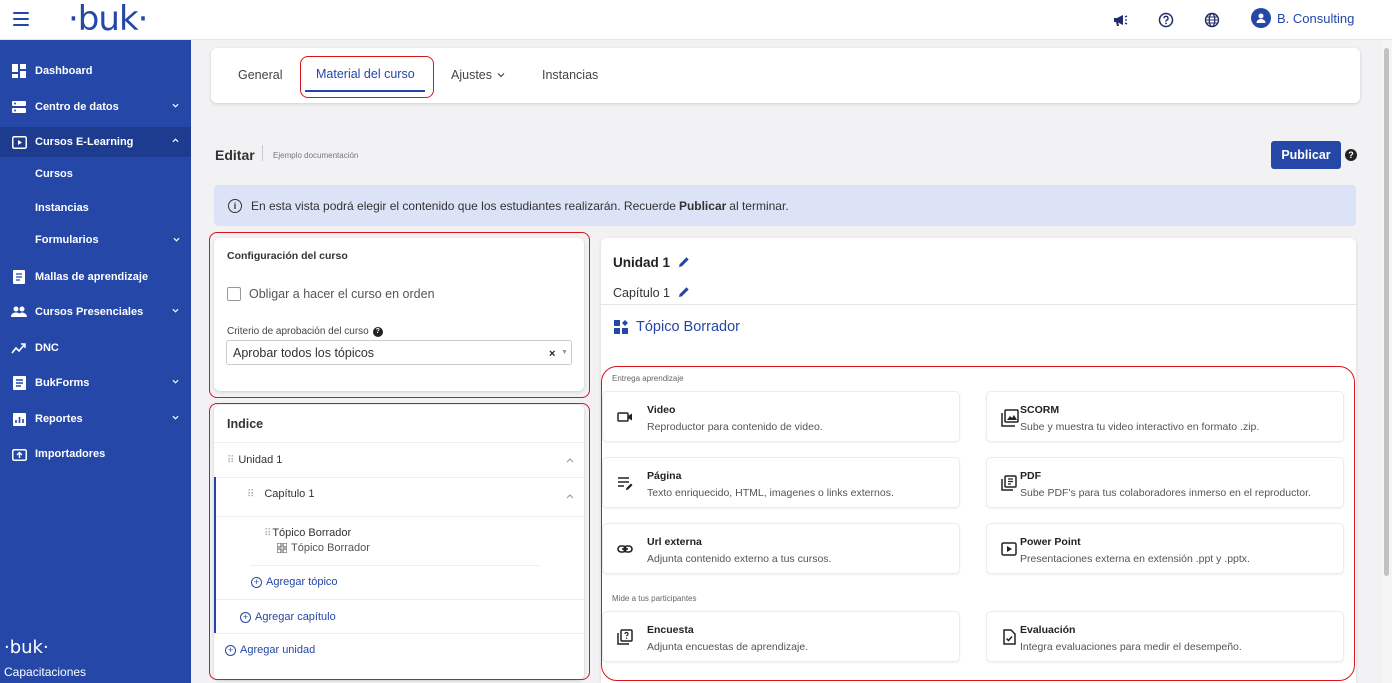 Image resolution: width=1392 pixels, height=683 pixels. Describe the element at coordinates (304, 352) in the screenshot. I see `criterio-value: Aprobar todos los tópicos` at that location.